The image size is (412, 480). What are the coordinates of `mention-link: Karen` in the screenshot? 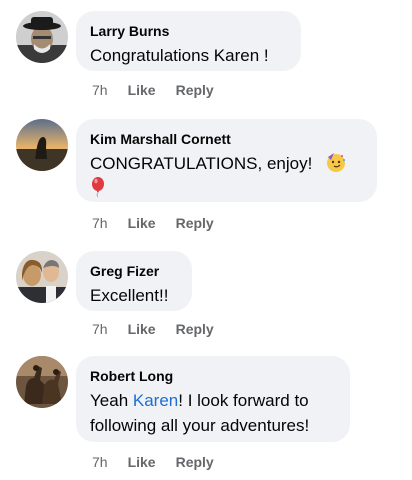 It's located at (155, 400).